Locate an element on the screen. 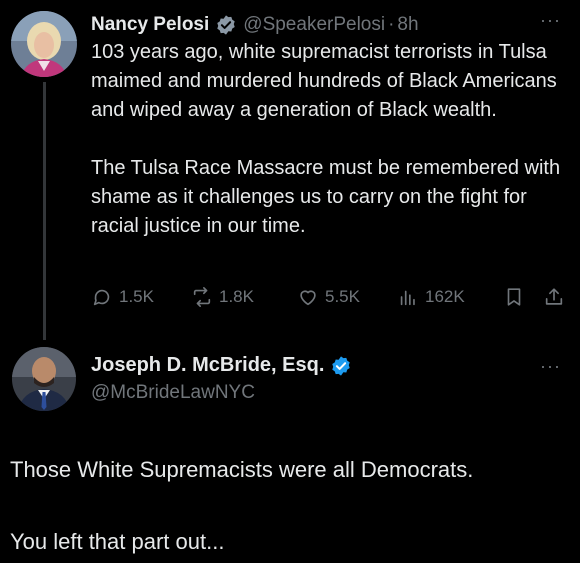 The image size is (580, 563). share-icon is located at coordinates (554, 296).